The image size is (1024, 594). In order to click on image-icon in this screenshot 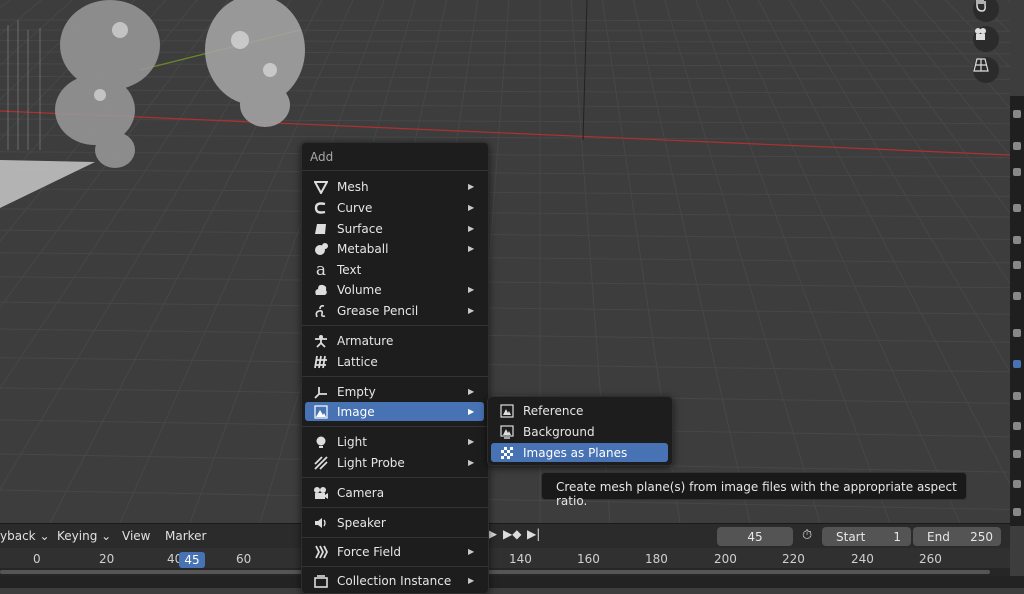, I will do `click(321, 412)`.